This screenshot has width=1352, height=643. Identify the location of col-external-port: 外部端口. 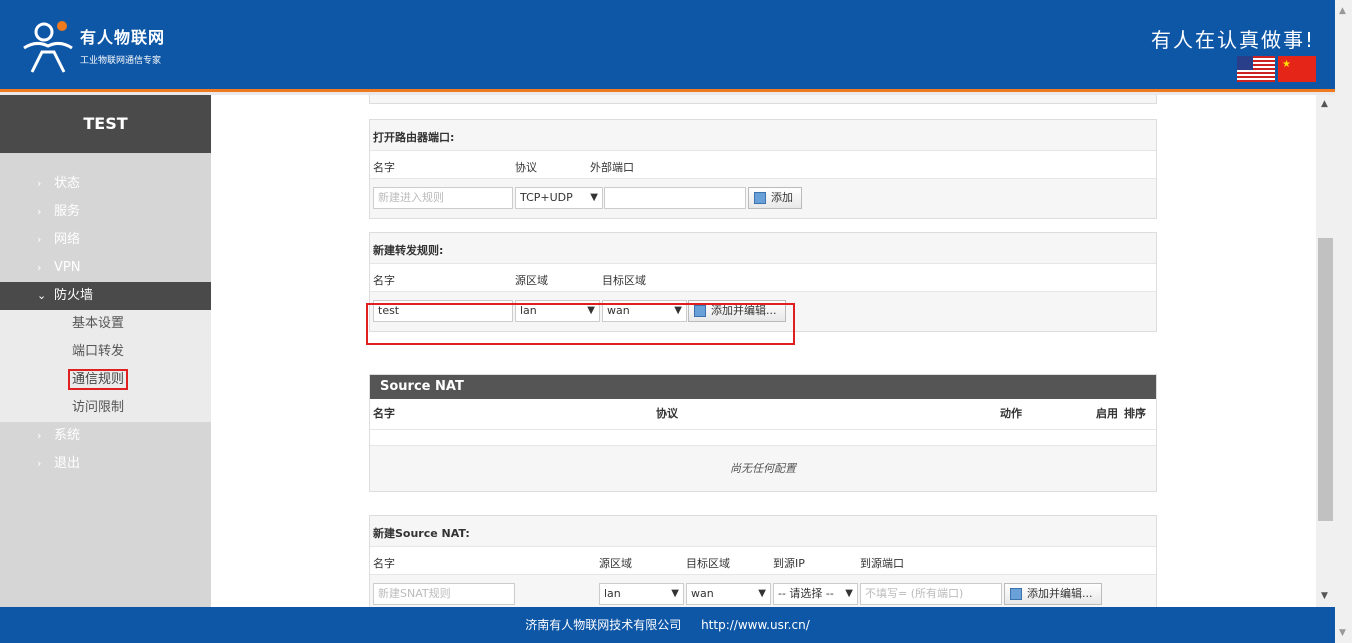
(612, 167).